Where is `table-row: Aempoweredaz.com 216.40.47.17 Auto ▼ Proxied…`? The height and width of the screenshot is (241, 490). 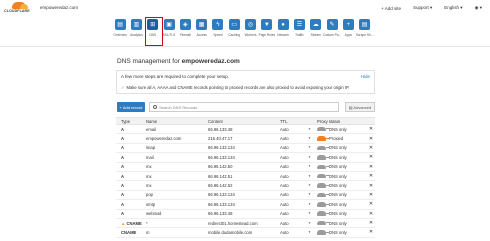 table-row: Aempoweredaz.com 216.40.47.17 Auto ▼ Proxied… is located at coordinates (245, 139).